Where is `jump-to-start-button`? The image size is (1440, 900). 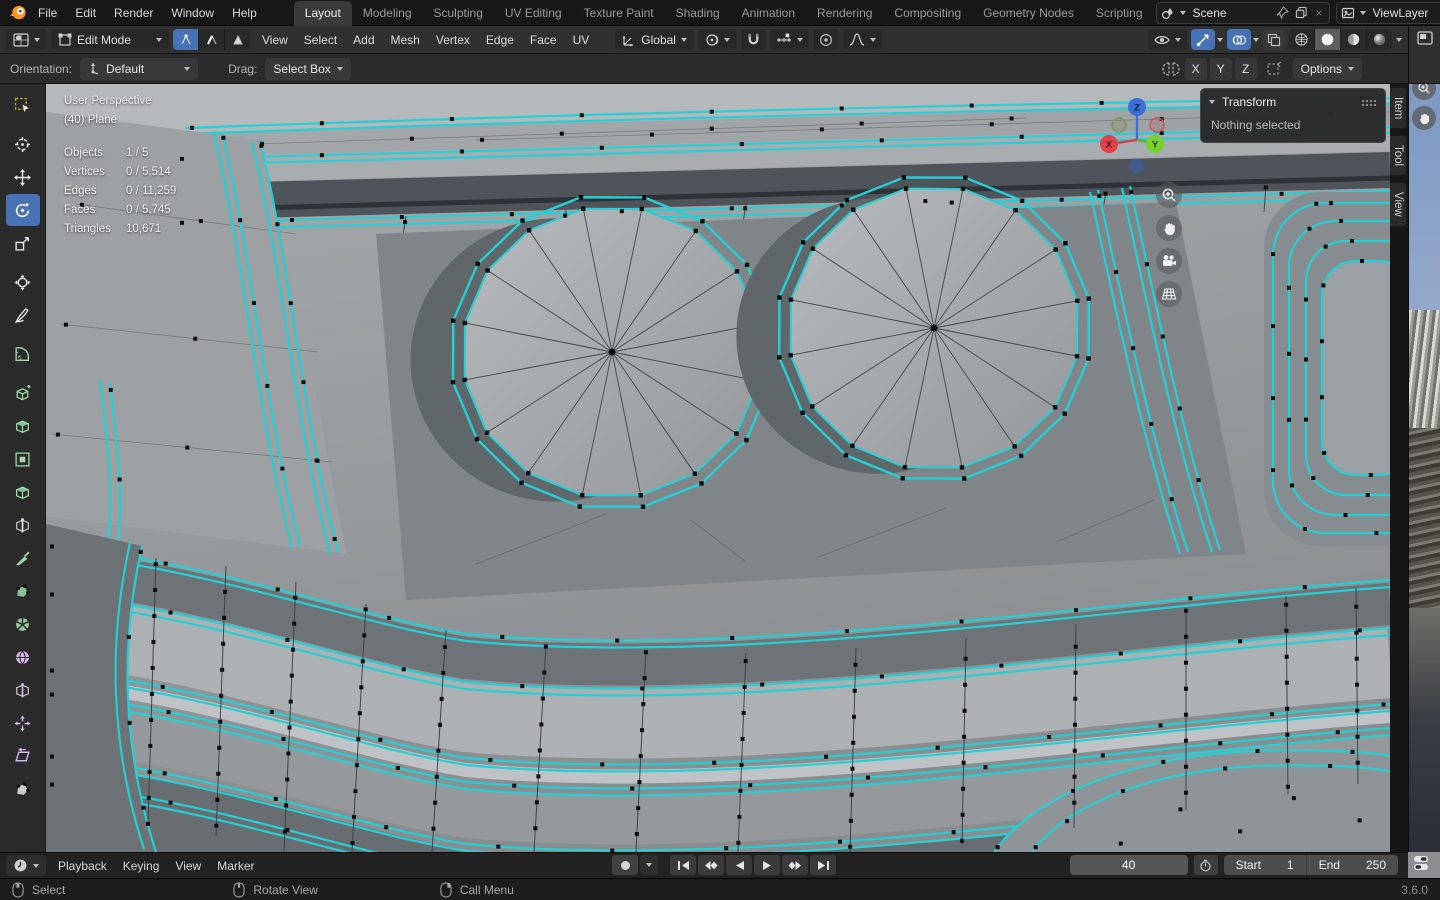 jump-to-start-button is located at coordinates (683, 865).